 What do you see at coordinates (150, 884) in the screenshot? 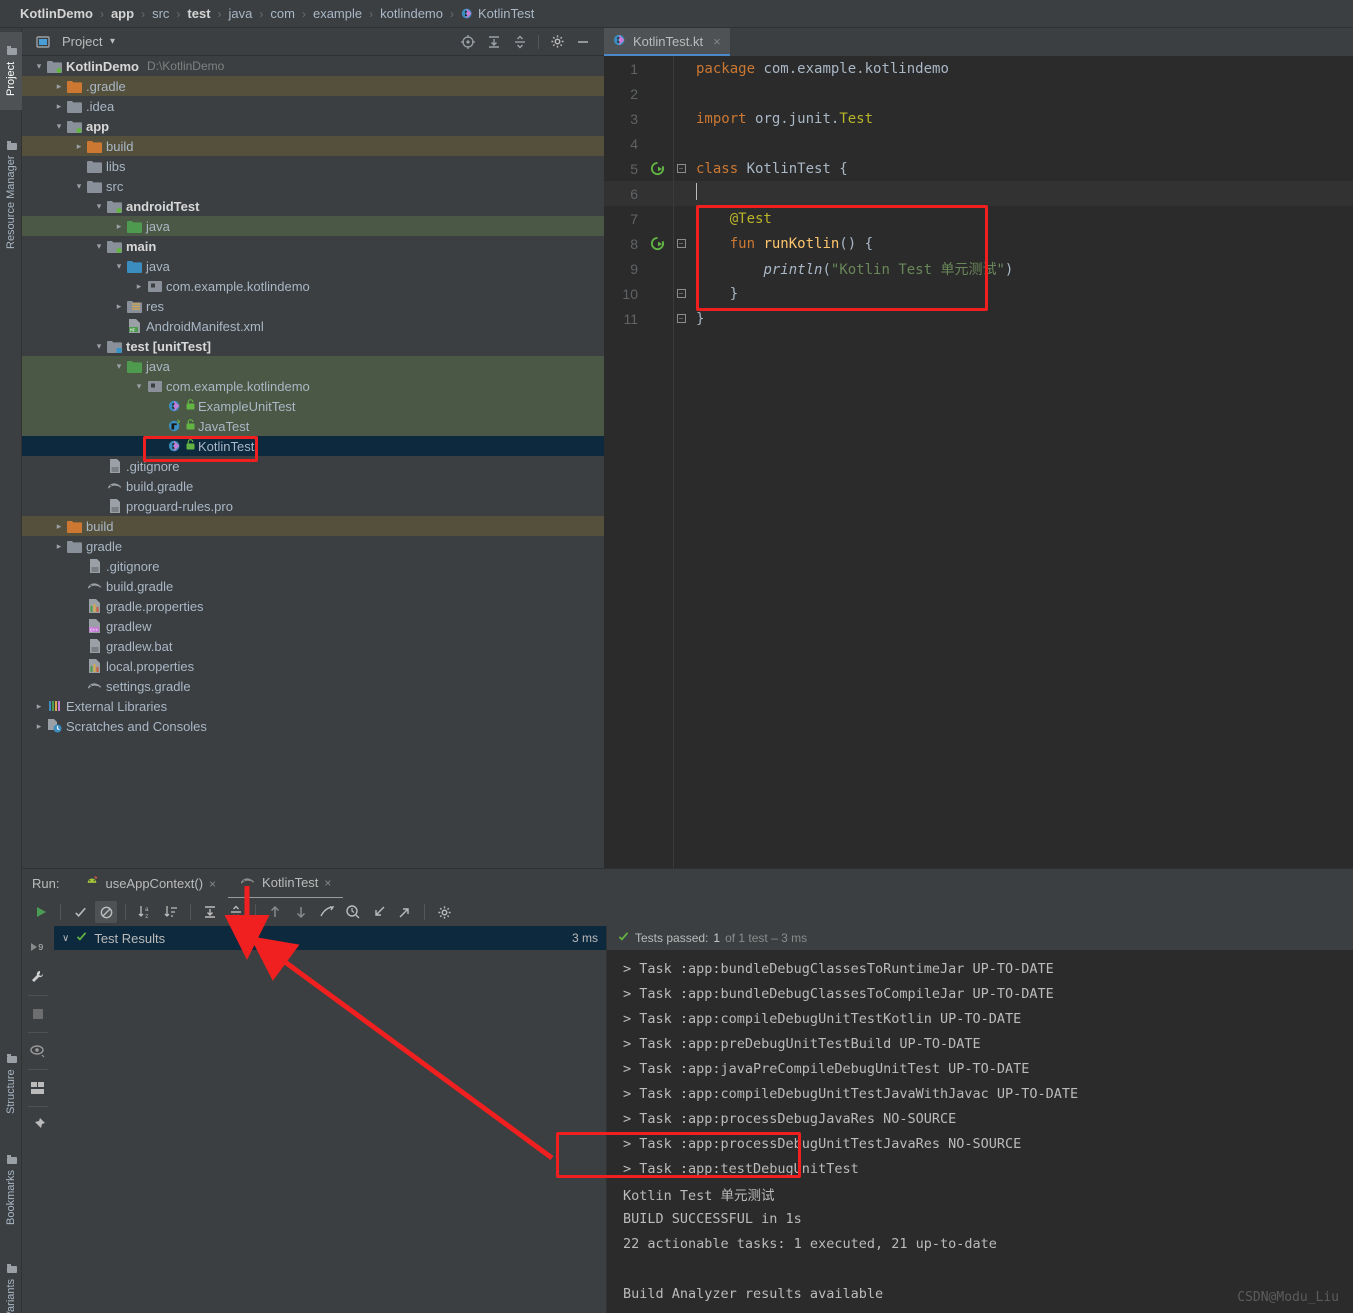
I see `run-tab-useappcontext: useAppContext() ×` at bounding box center [150, 884].